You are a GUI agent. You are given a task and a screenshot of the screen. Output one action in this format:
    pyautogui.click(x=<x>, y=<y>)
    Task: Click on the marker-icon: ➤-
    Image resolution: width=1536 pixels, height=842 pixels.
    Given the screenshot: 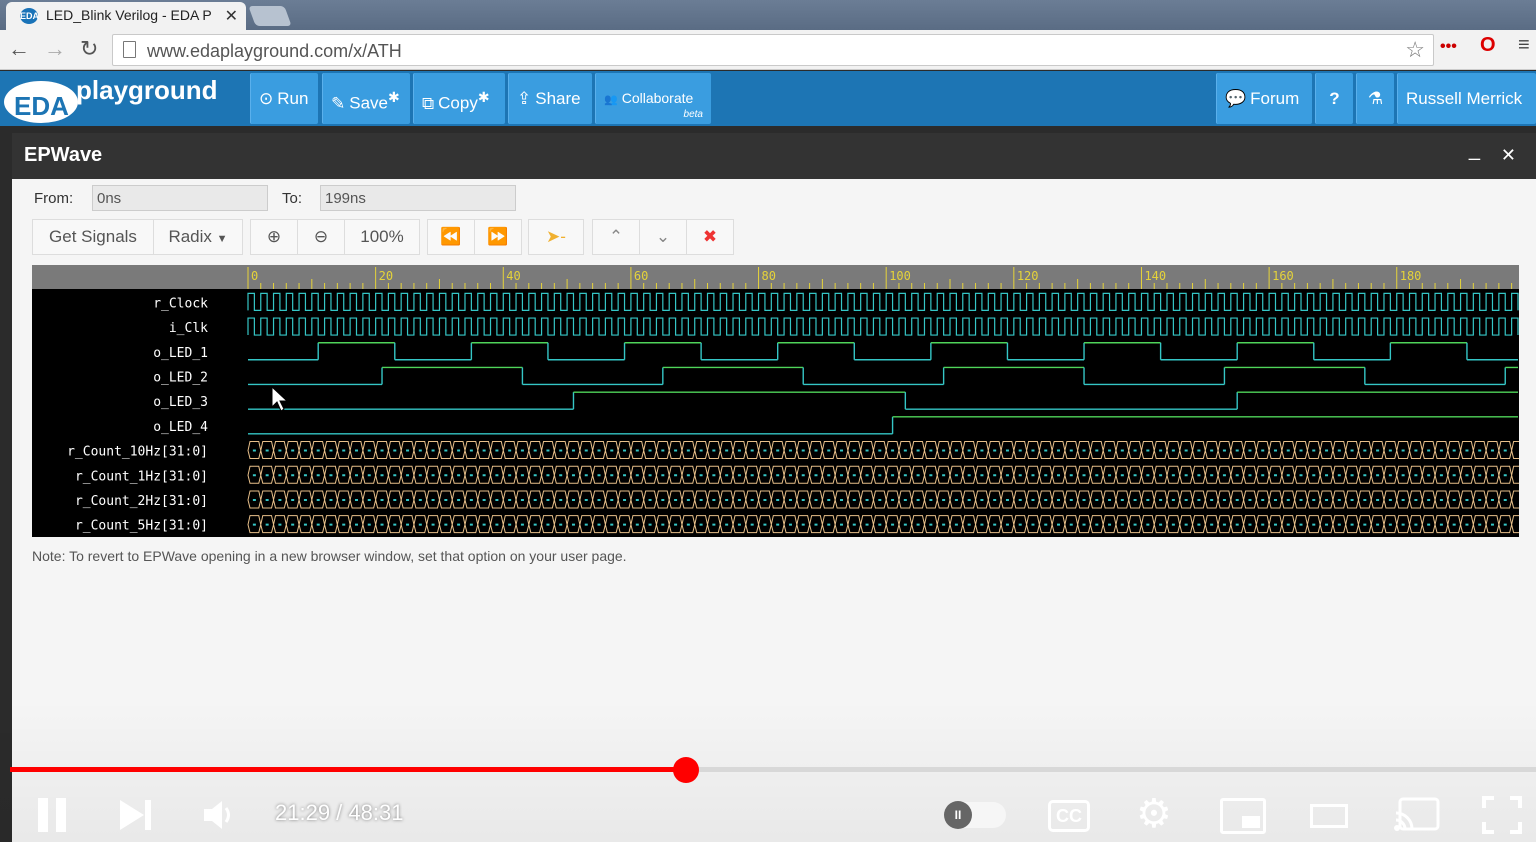 What is the action you would take?
    pyautogui.click(x=556, y=236)
    